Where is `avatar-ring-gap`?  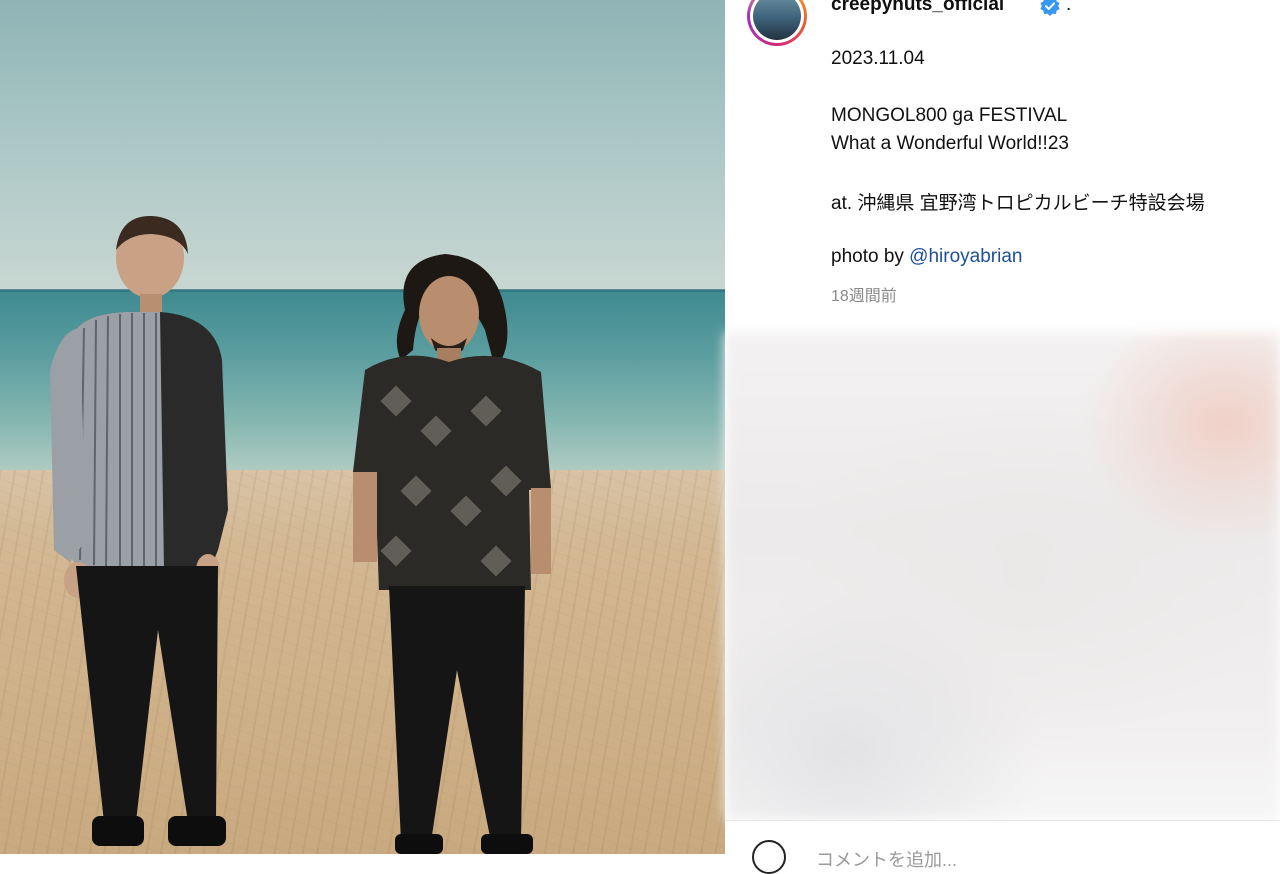 avatar-ring-gap is located at coordinates (777, 21).